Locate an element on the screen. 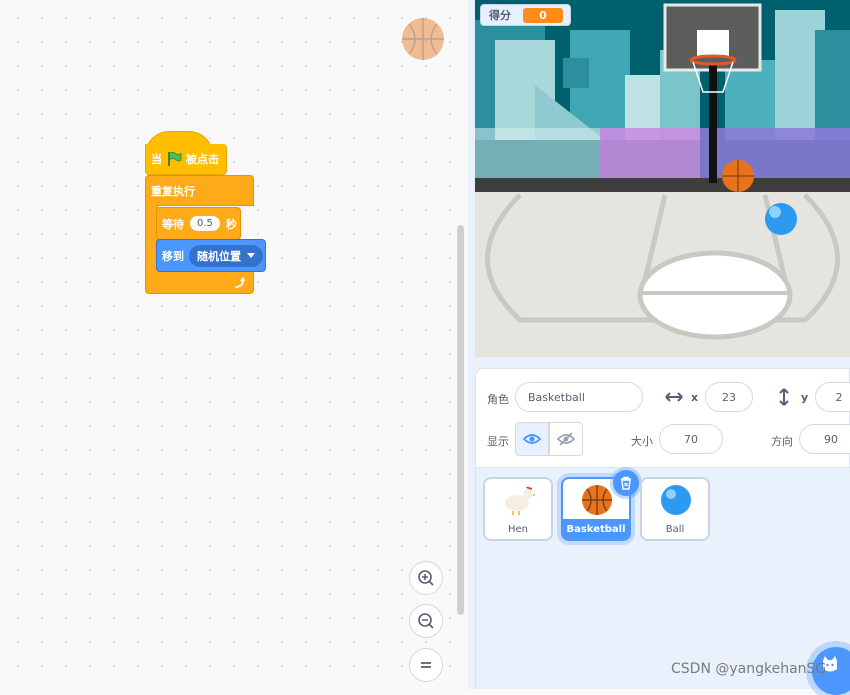  direction-field: 90 is located at coordinates (824, 439).